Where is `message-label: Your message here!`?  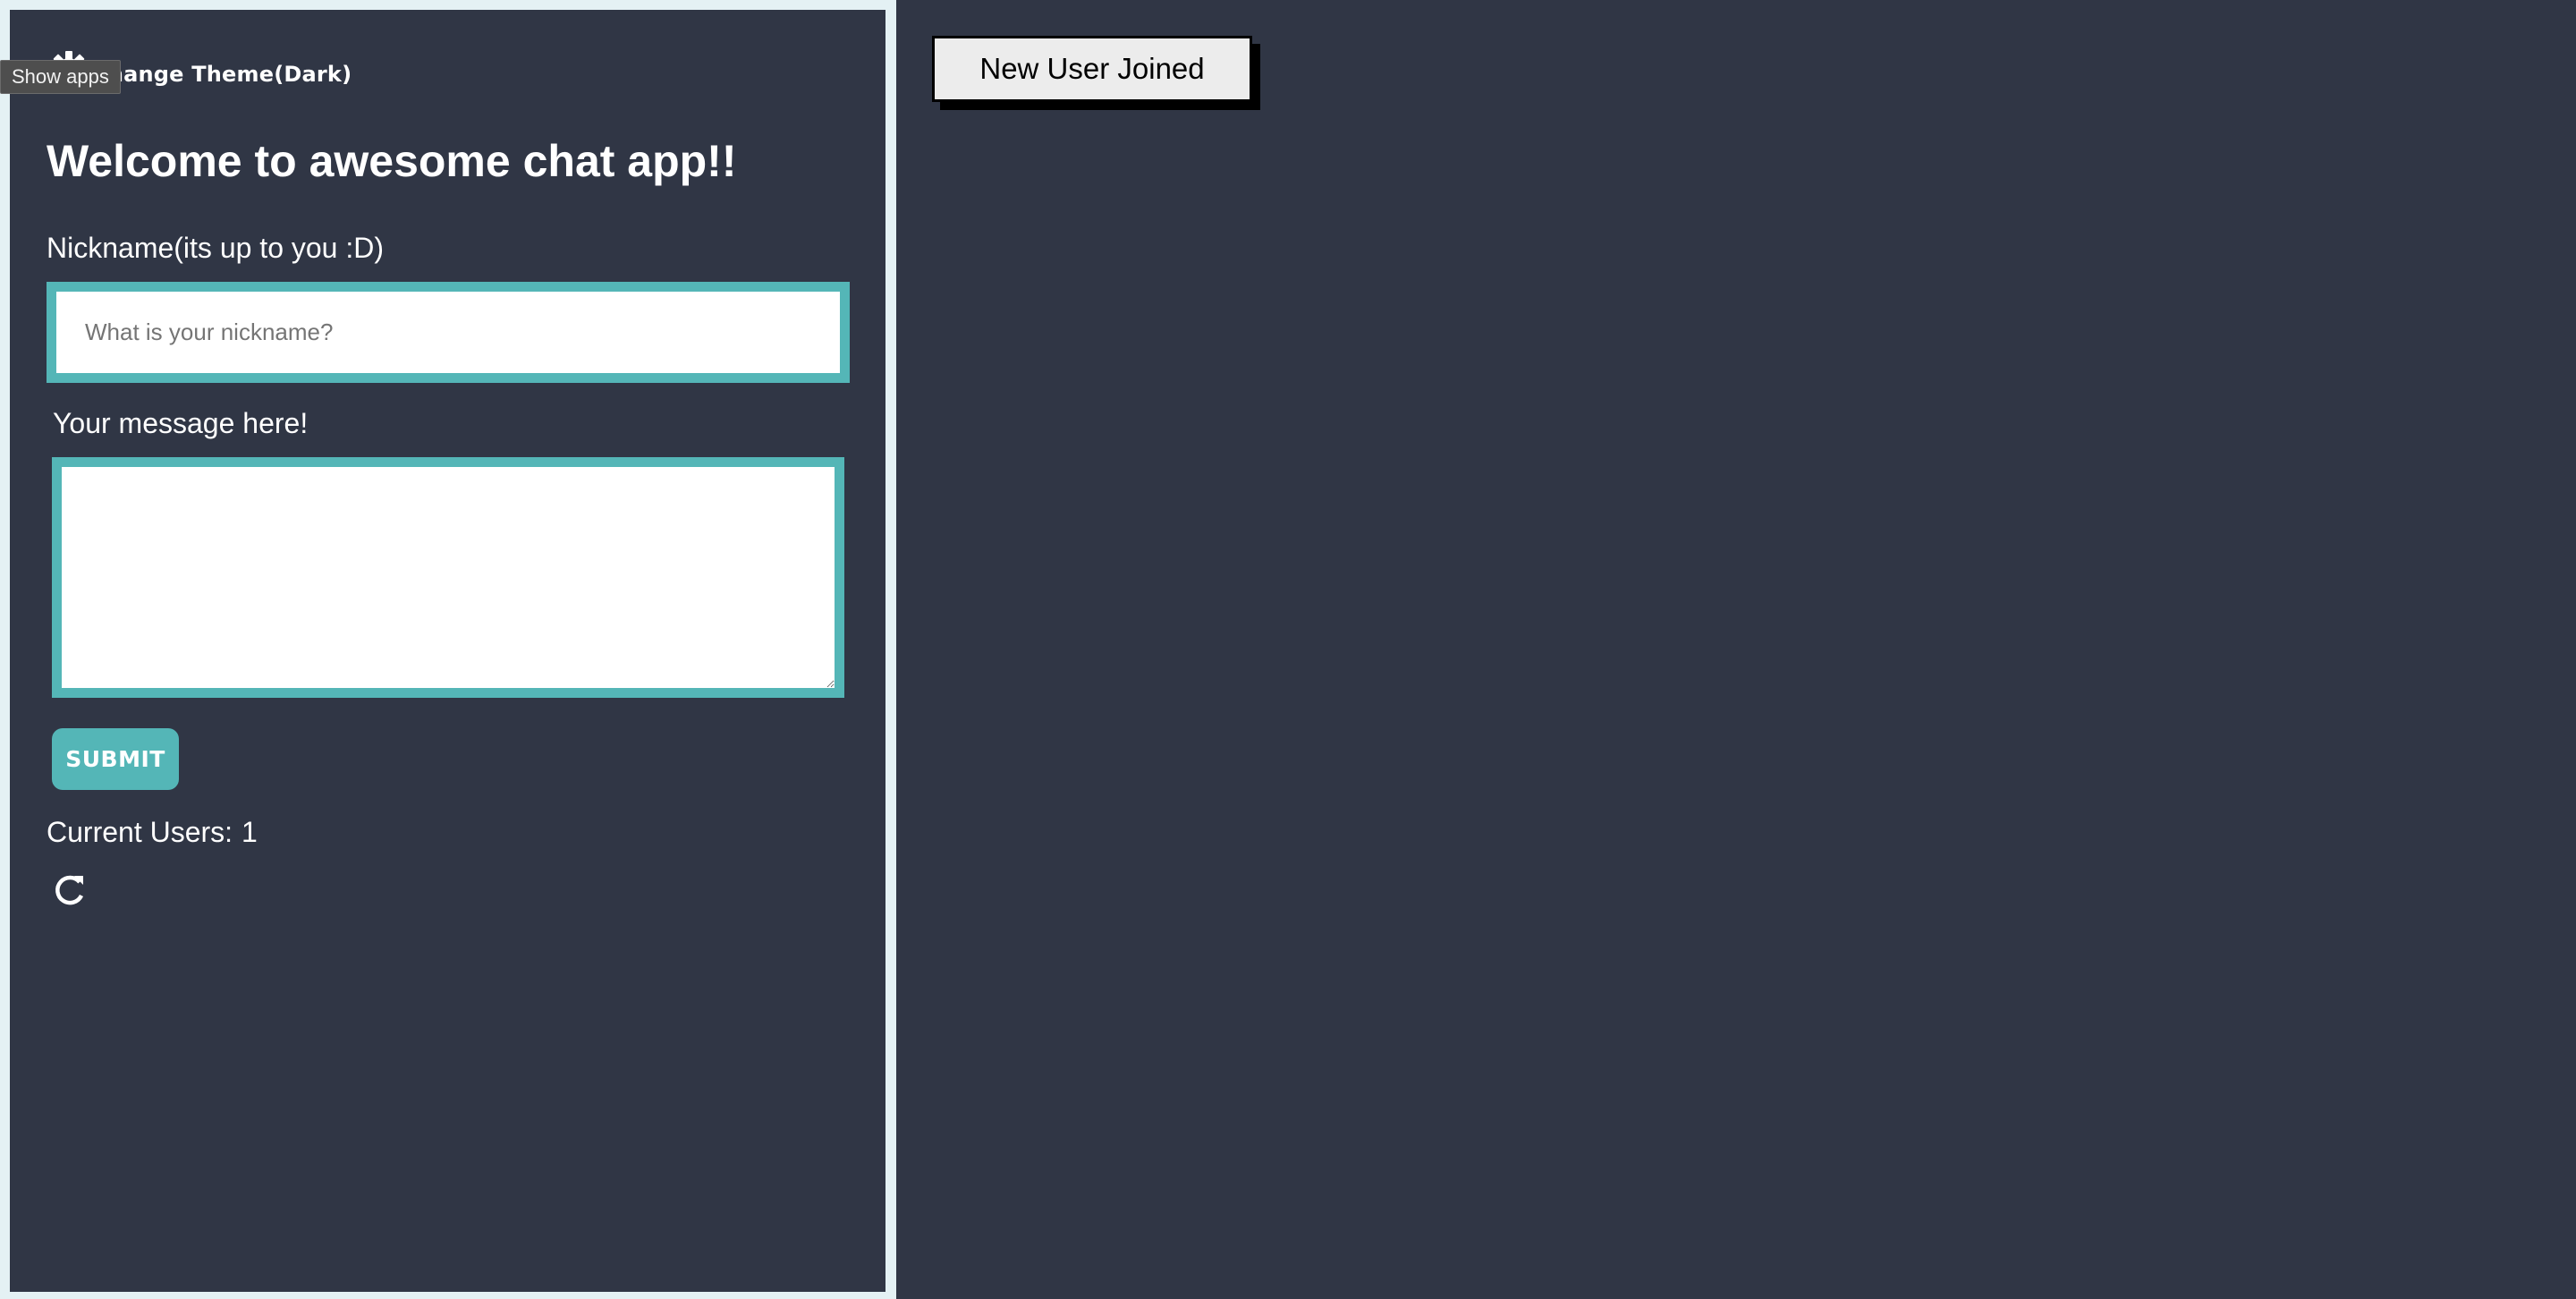
message-label: Your message here! is located at coordinates (181, 423).